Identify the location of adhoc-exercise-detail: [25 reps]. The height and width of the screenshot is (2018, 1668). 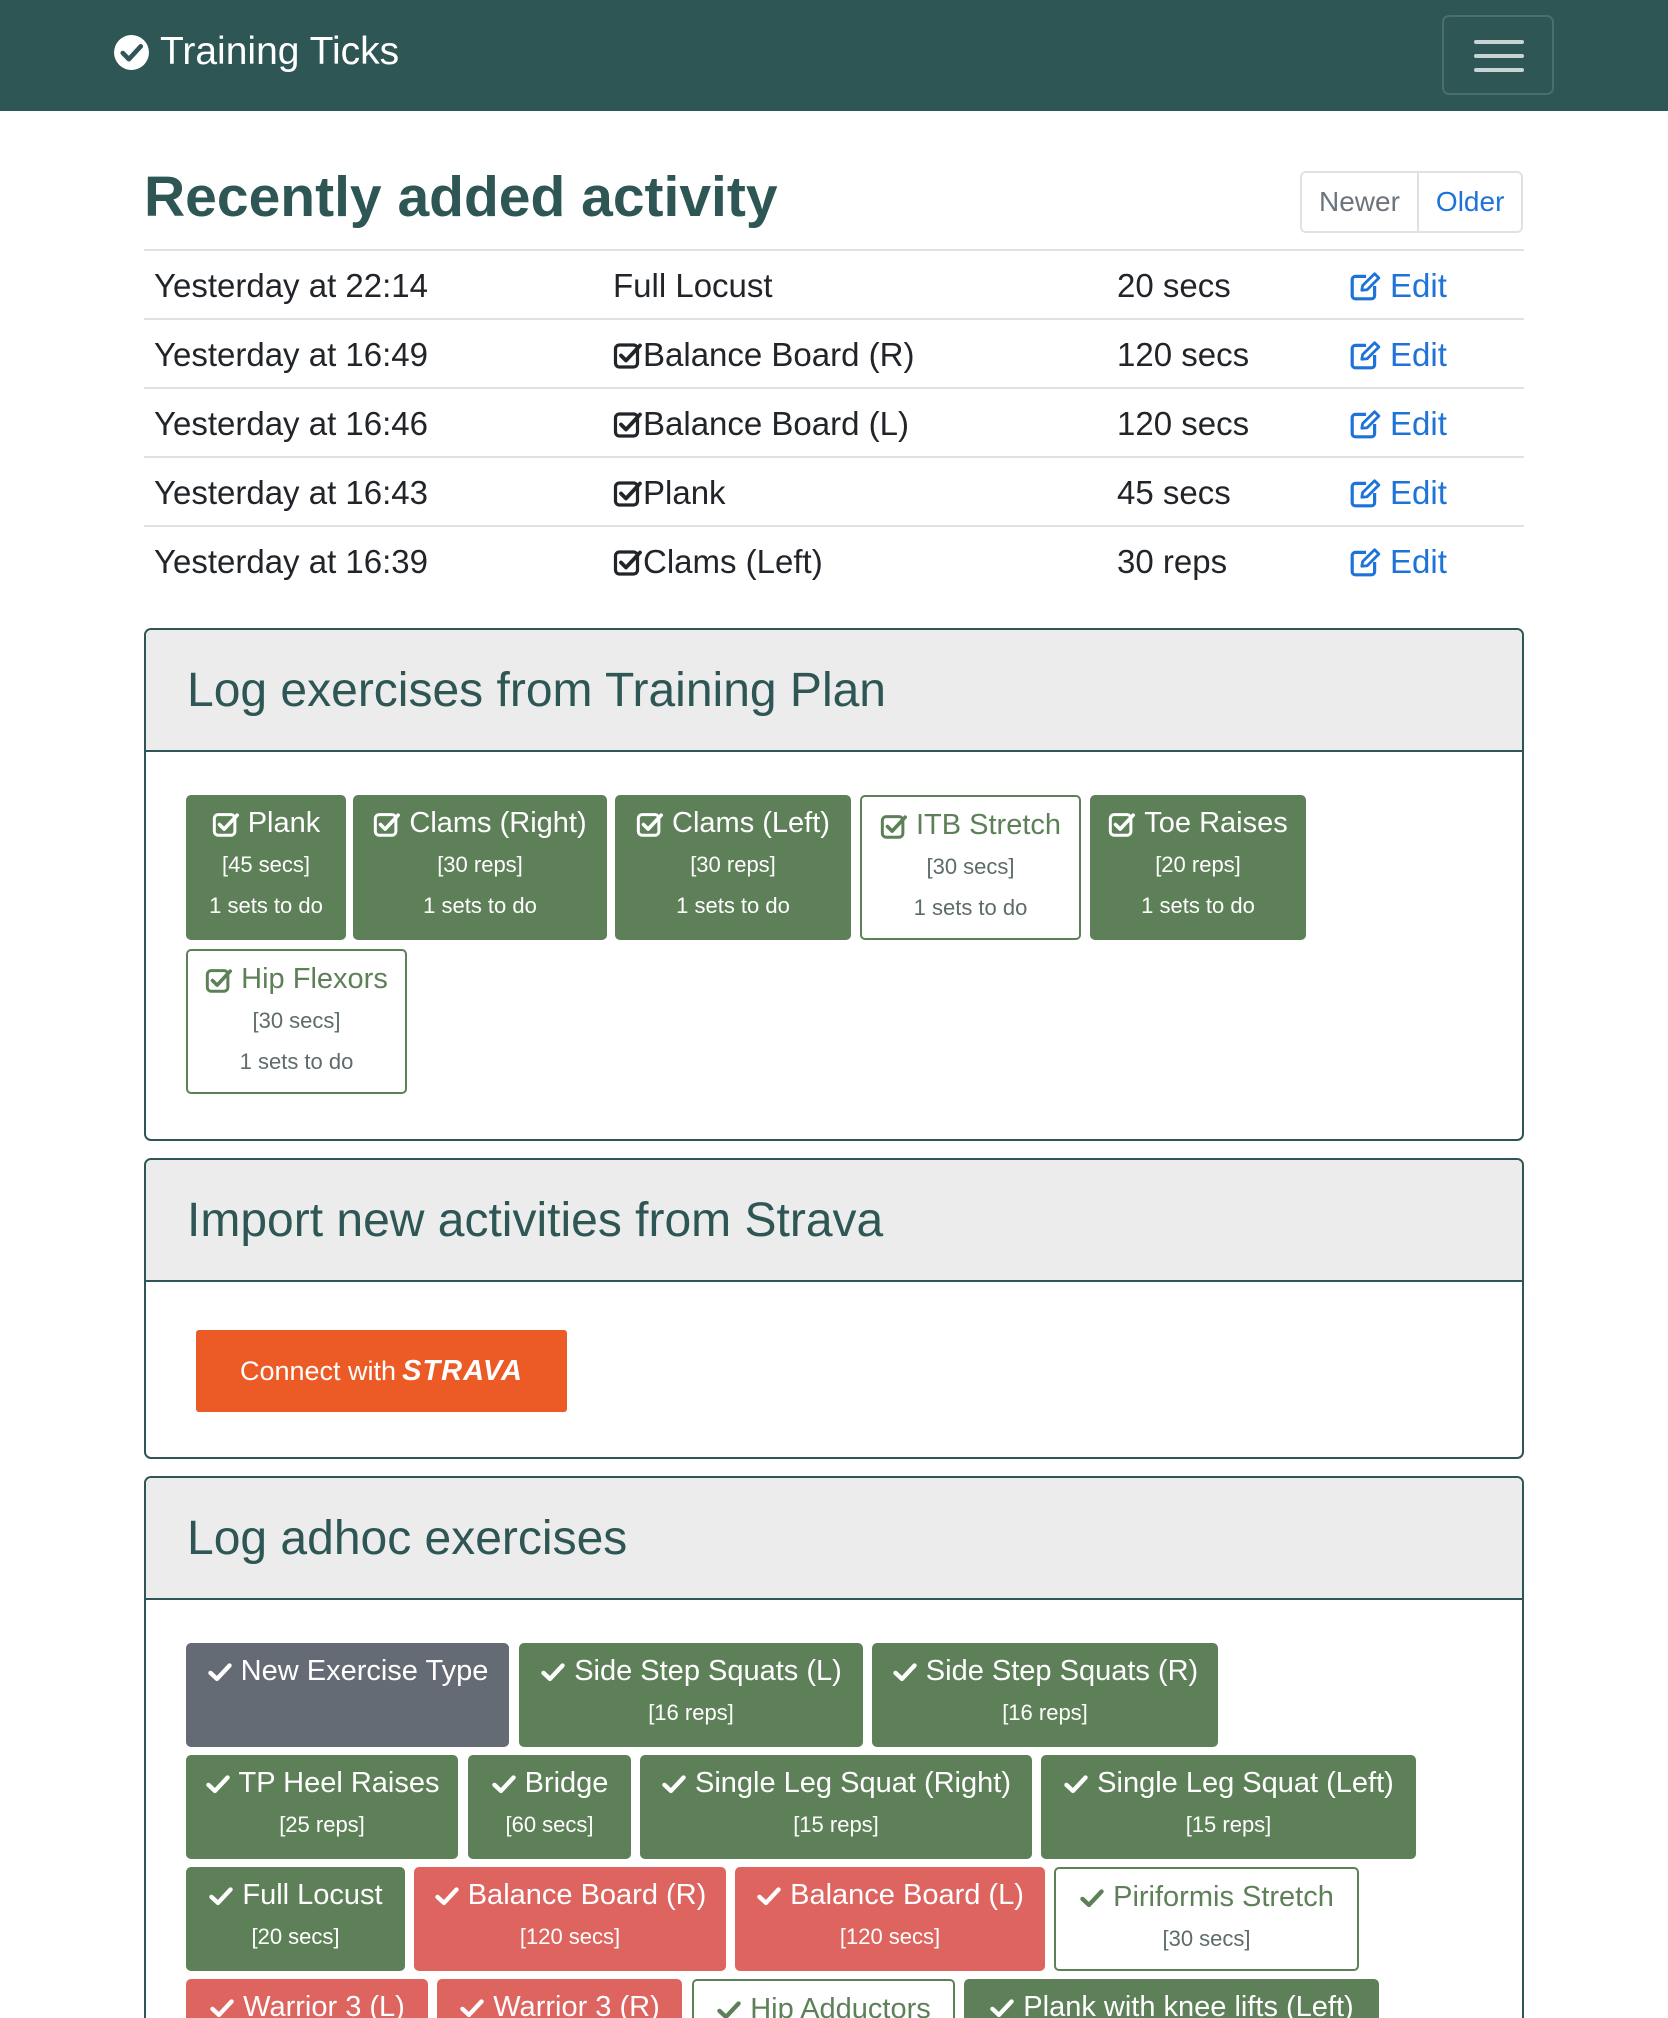
(322, 1824).